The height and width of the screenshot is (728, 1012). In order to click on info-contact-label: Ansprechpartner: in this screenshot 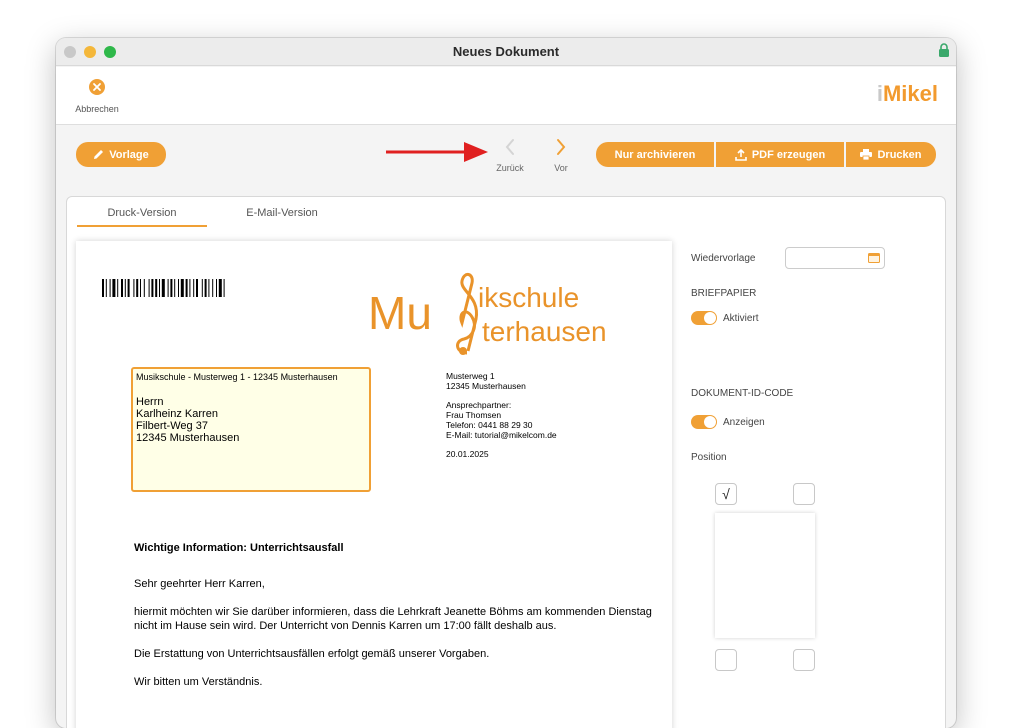, I will do `click(479, 405)`.